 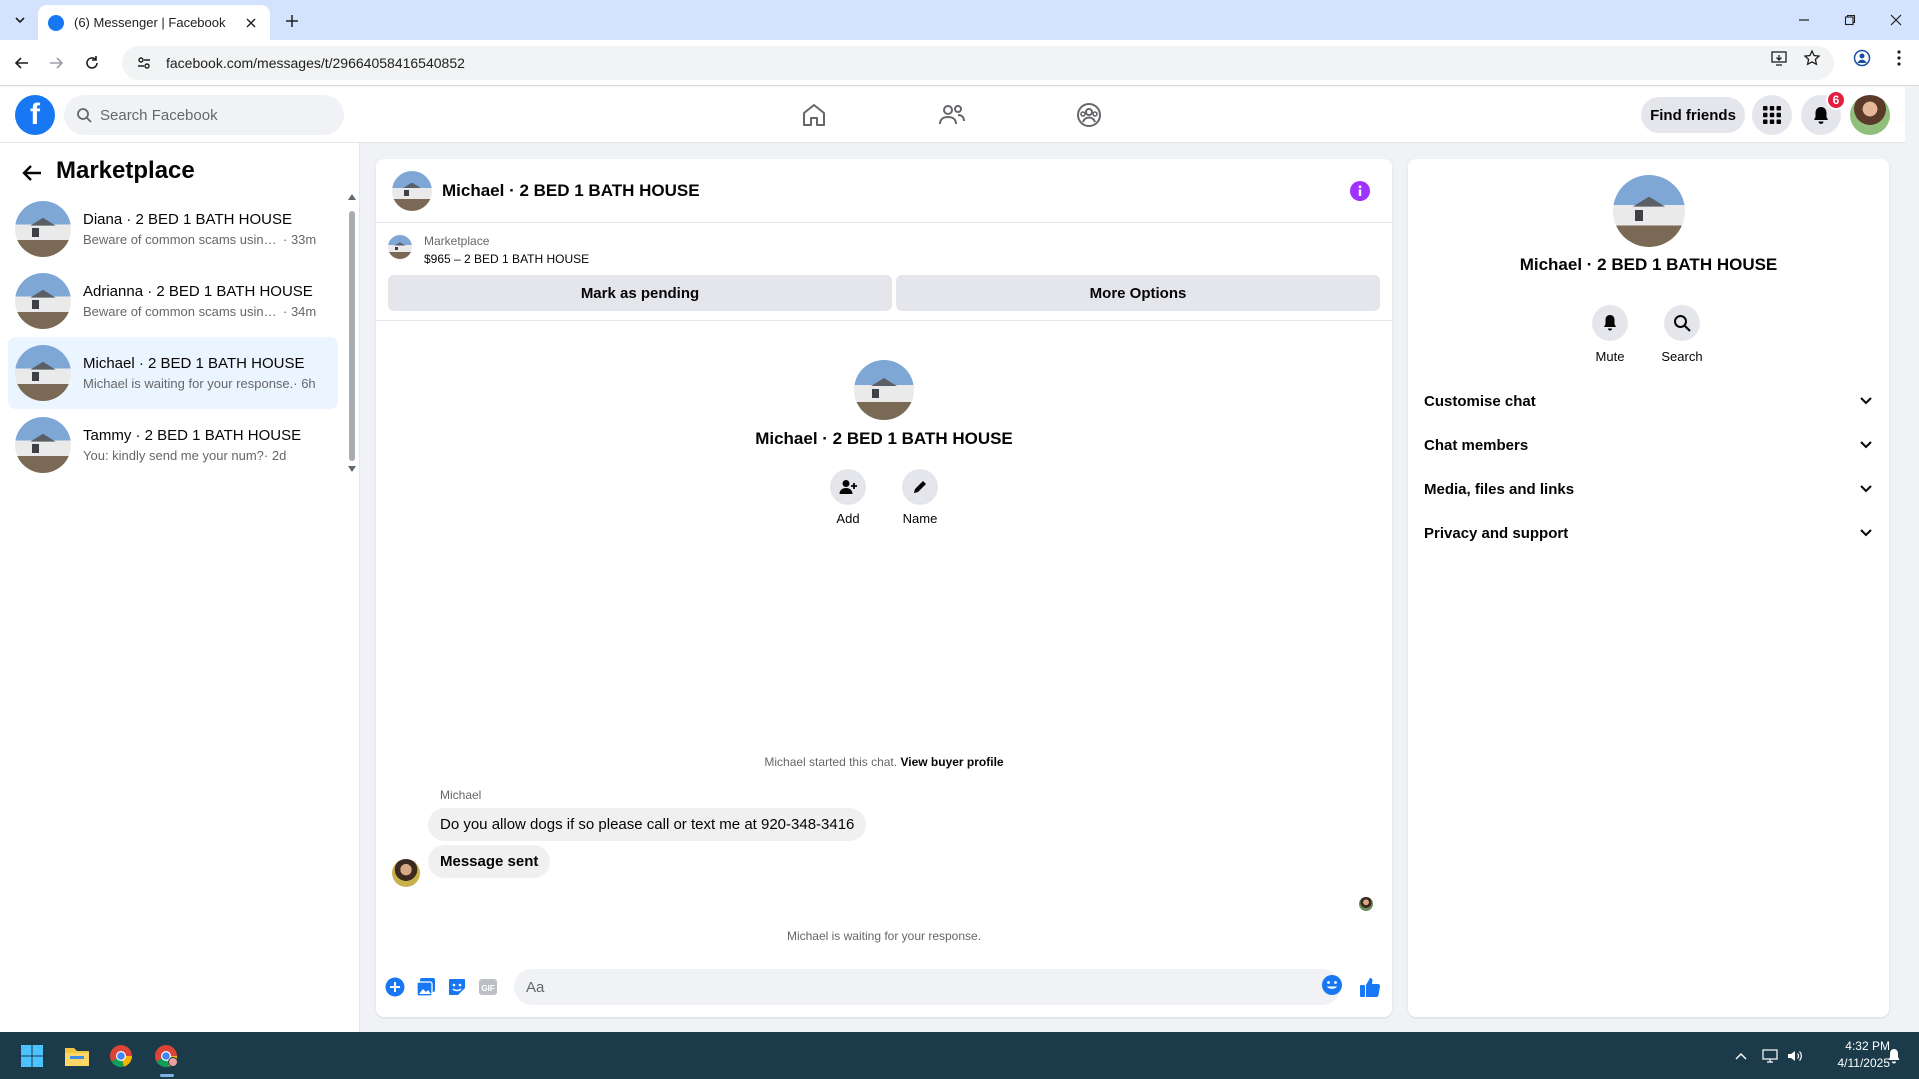 I want to click on message-input, so click(x=927, y=987).